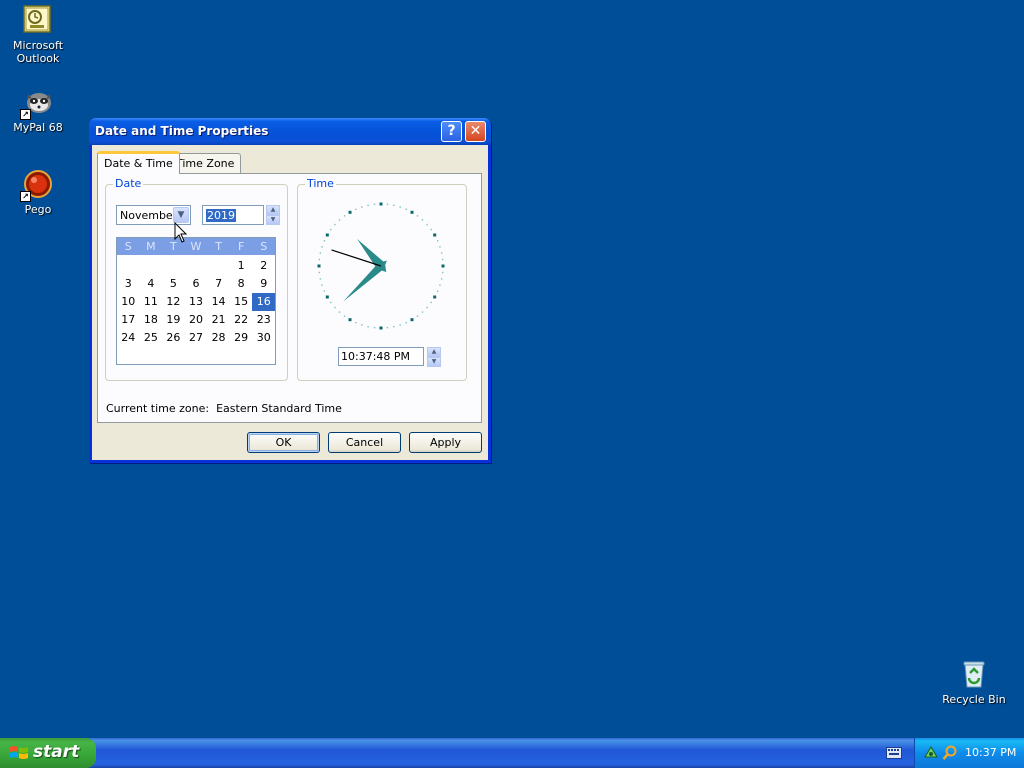  I want to click on calendar-day: 9, so click(263, 284).